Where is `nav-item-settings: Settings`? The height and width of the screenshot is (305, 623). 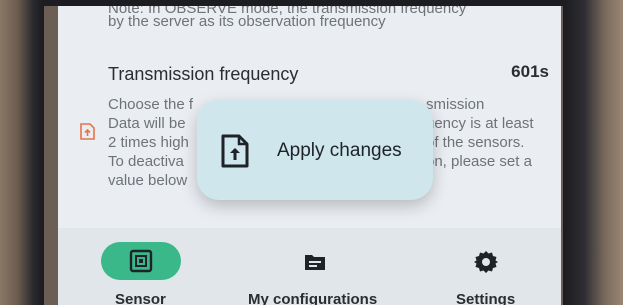 nav-item-settings: Settings is located at coordinates (485, 266).